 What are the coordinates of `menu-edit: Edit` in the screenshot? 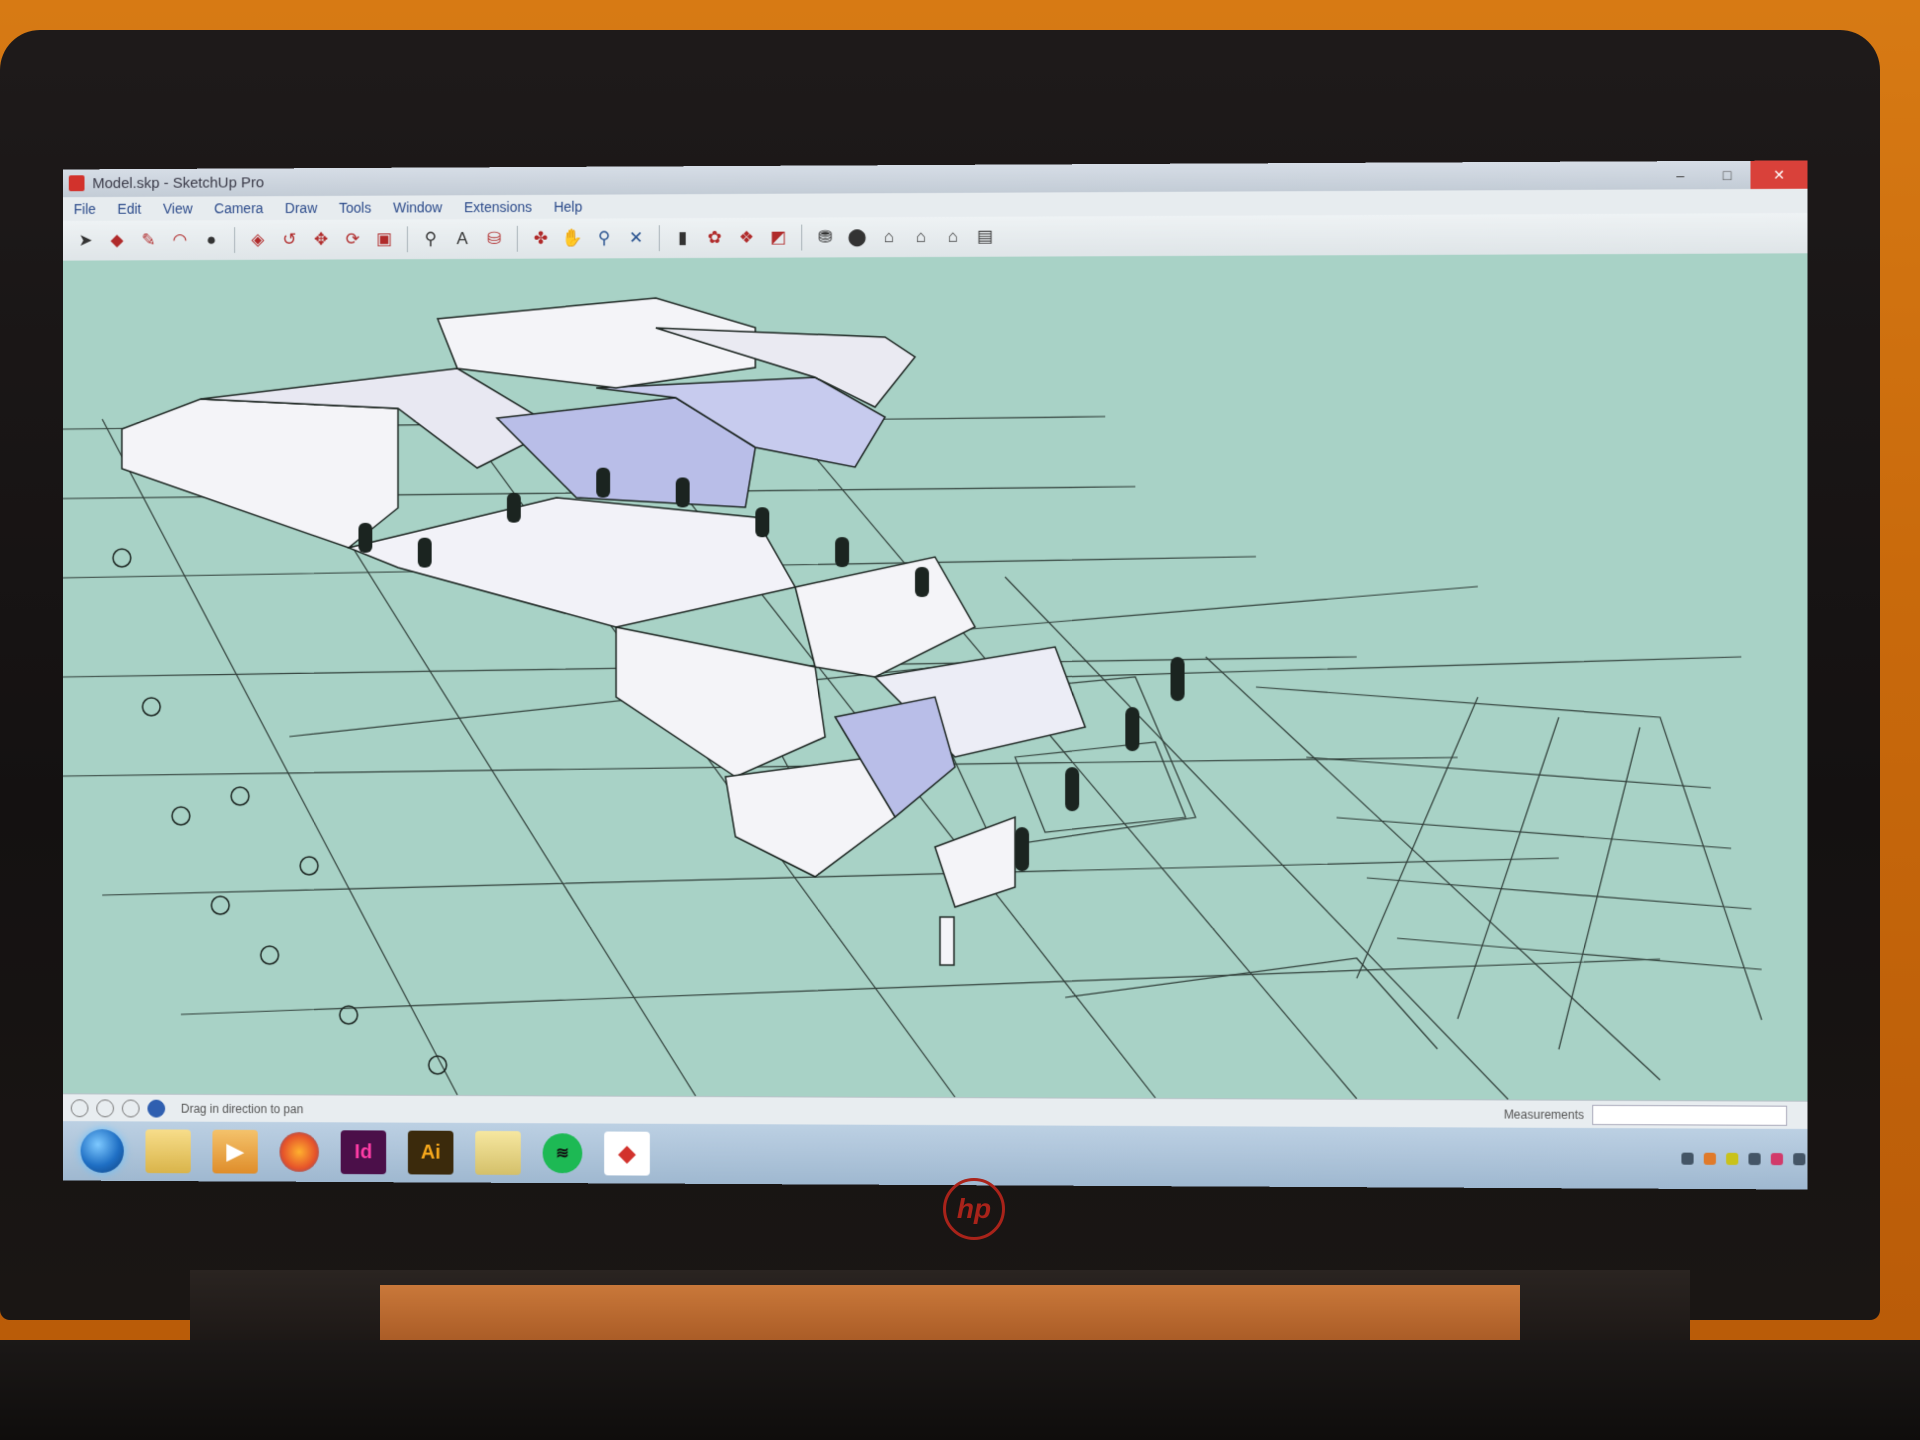 It's located at (129, 209).